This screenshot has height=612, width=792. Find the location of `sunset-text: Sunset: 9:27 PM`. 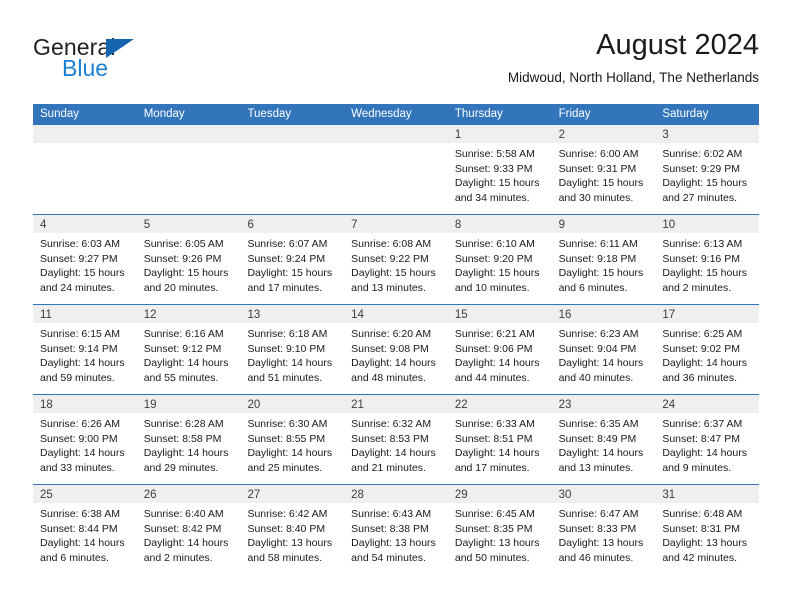

sunset-text: Sunset: 9:27 PM is located at coordinates (79, 258).